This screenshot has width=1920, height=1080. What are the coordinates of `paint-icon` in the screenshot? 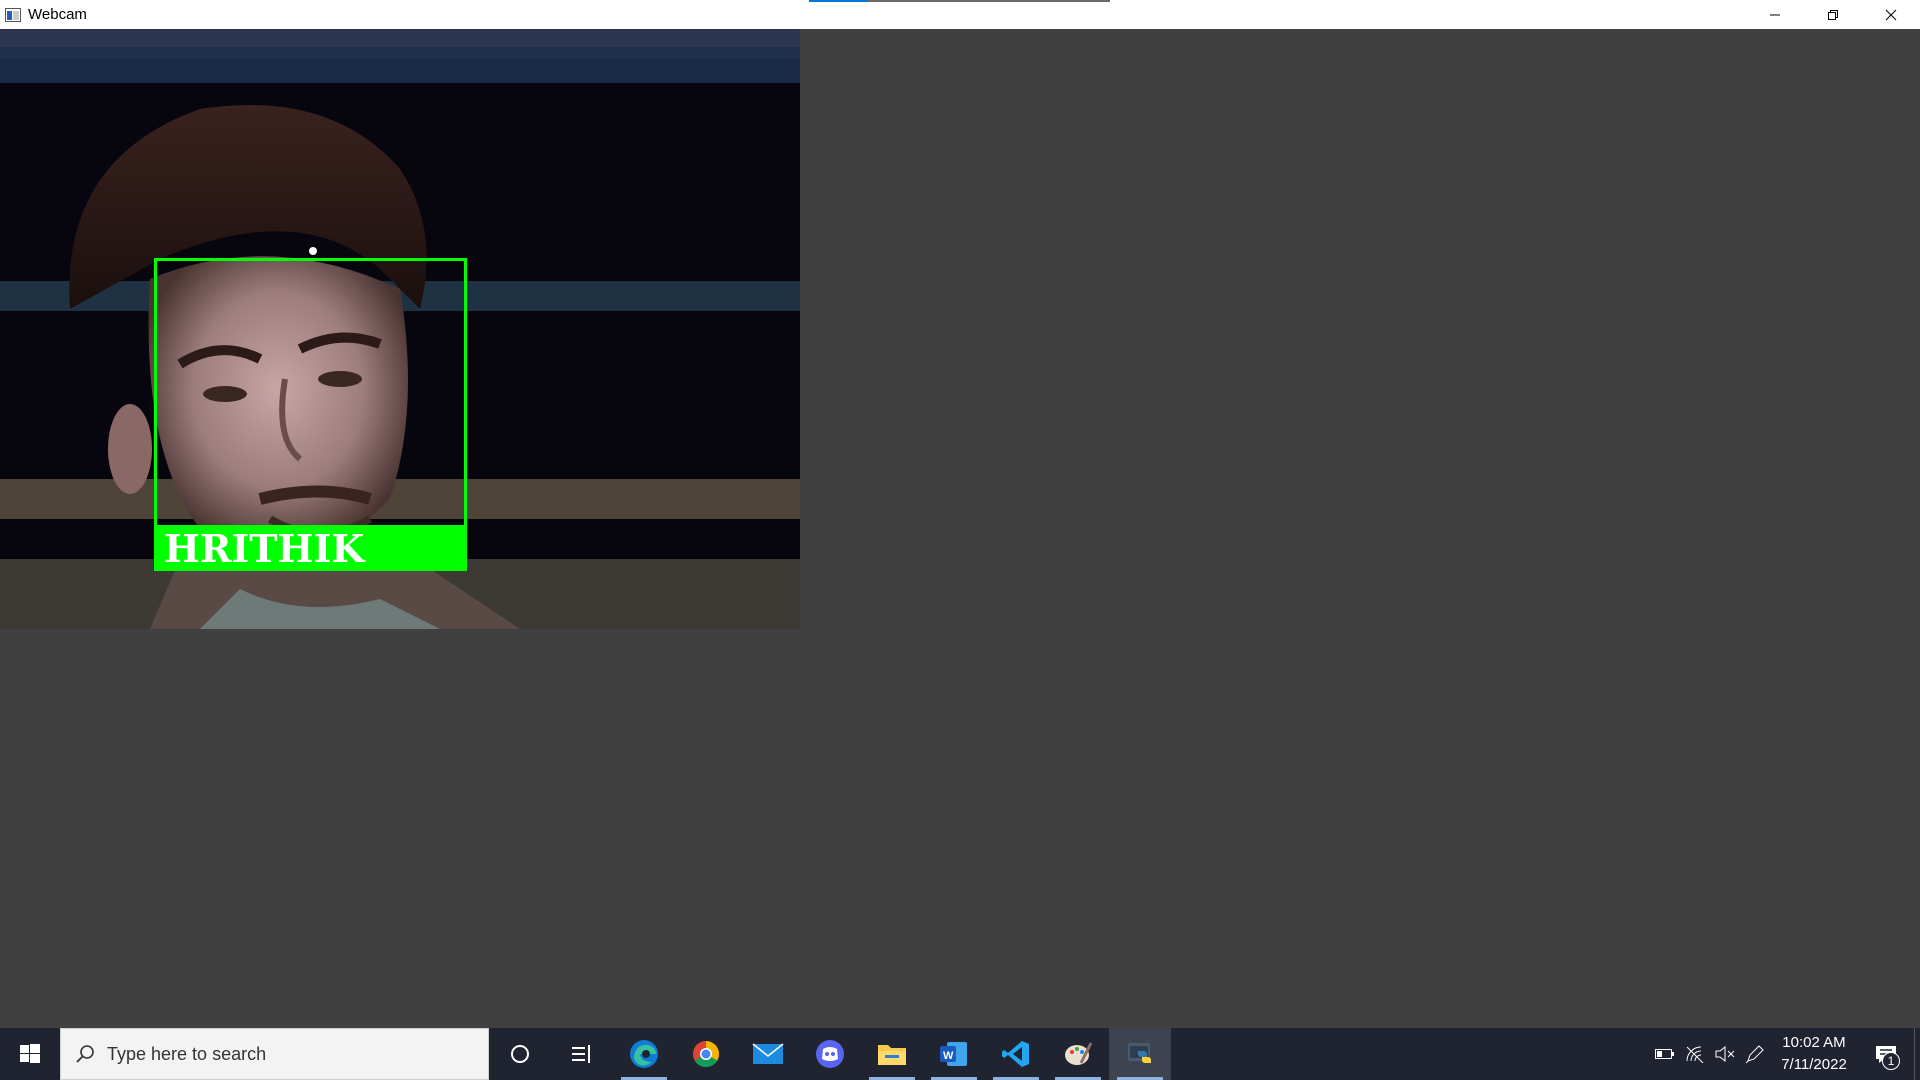 It's located at (1079, 1053).